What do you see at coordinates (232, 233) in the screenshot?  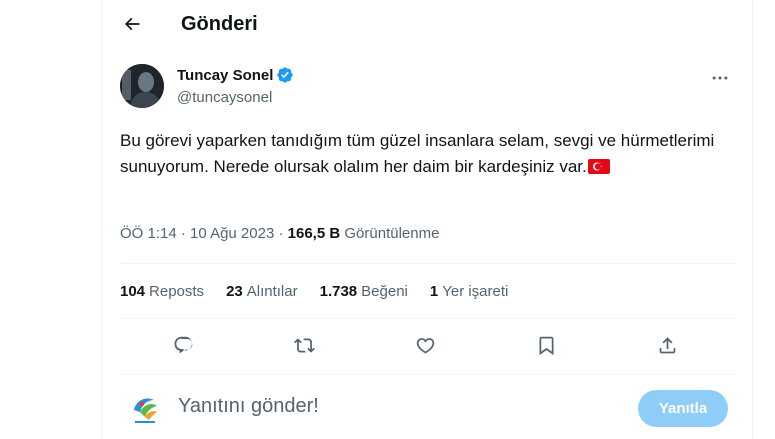 I see `tweet-date: 10 Ağu 2023` at bounding box center [232, 233].